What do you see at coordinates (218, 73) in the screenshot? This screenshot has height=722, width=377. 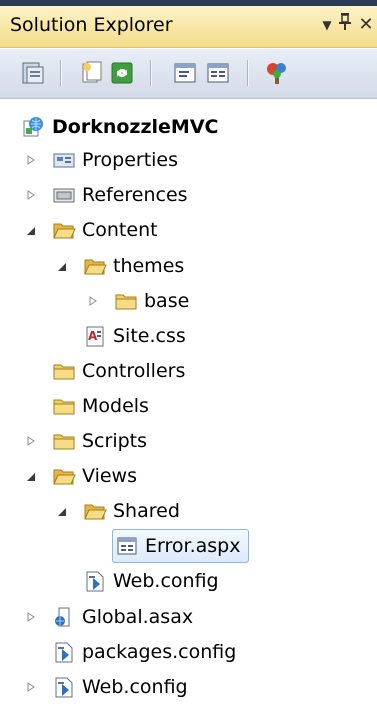 I see `view-designer-icon` at bounding box center [218, 73].